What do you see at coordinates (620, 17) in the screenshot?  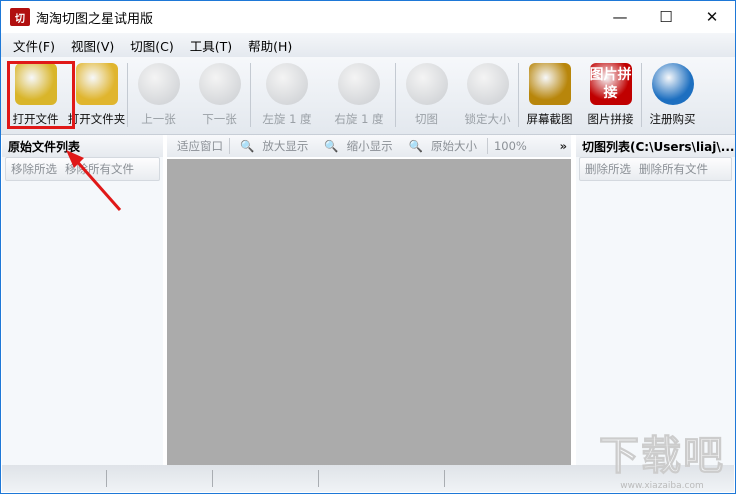 I see `minimize-button: —` at bounding box center [620, 17].